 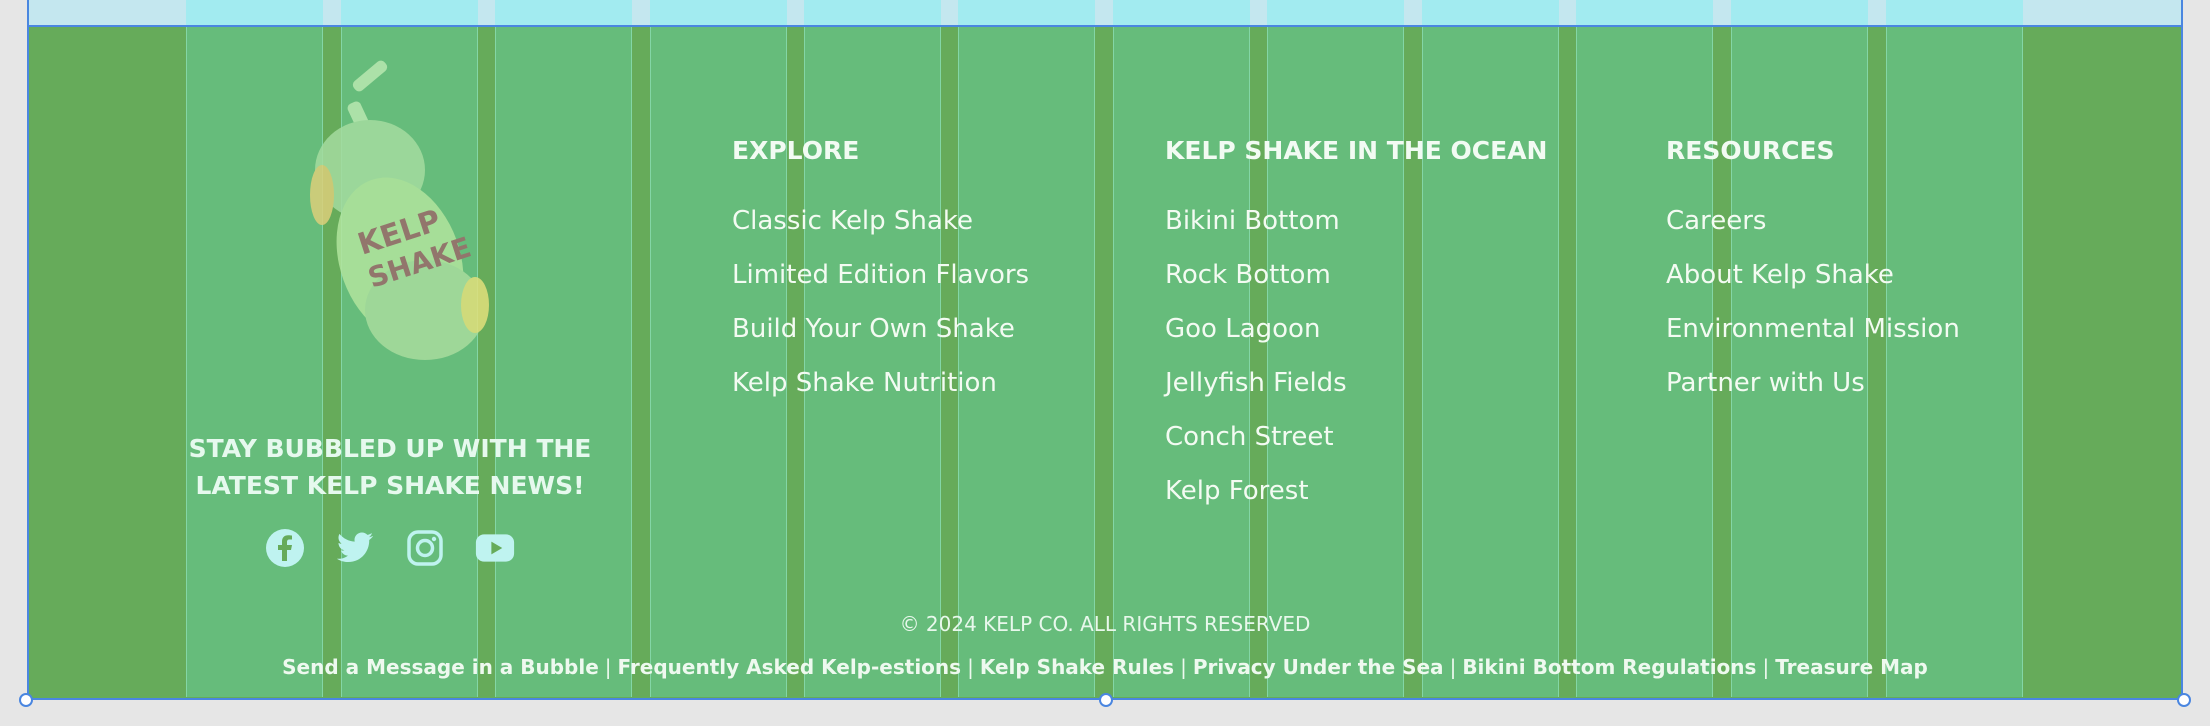 What do you see at coordinates (440, 667) in the screenshot?
I see `legal-link: Send a Message in a Bubble` at bounding box center [440, 667].